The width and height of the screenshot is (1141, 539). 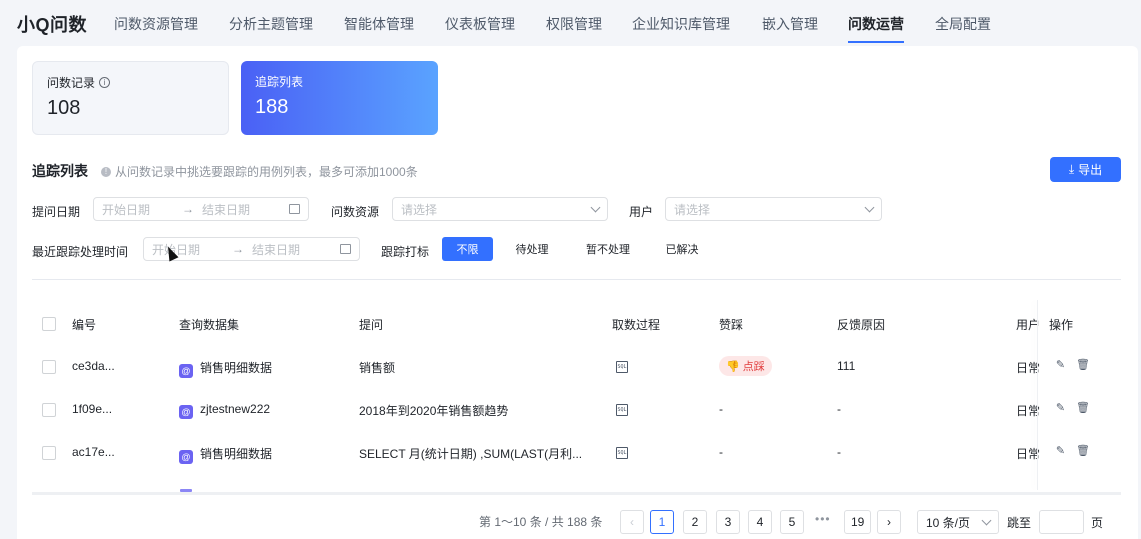 I want to click on horizontal-scrollbar, so click(x=576, y=493).